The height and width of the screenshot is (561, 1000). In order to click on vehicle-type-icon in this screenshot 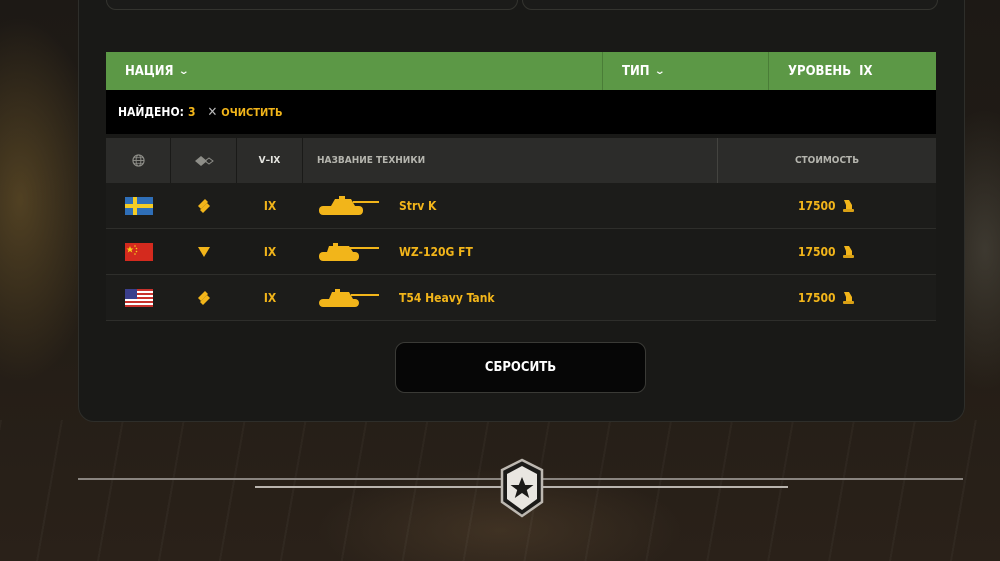, I will do `click(204, 160)`.